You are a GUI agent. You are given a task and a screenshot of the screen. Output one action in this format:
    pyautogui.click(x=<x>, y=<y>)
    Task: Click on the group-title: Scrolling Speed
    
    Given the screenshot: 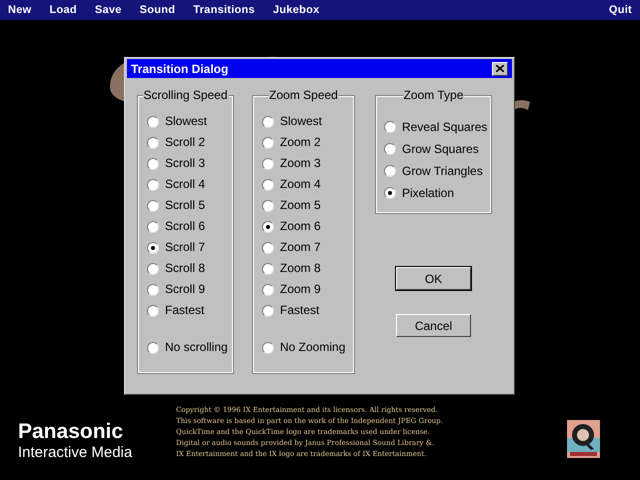 What is the action you would take?
    pyautogui.click(x=185, y=95)
    